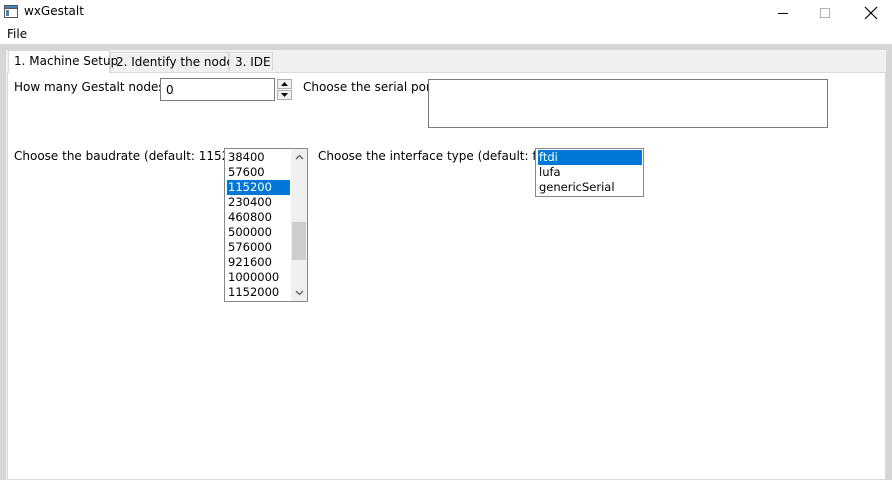 This screenshot has height=480, width=892. Describe the element at coordinates (92, 87) in the screenshot. I see `nodes-count-label: How many Gestalt nodes?` at that location.